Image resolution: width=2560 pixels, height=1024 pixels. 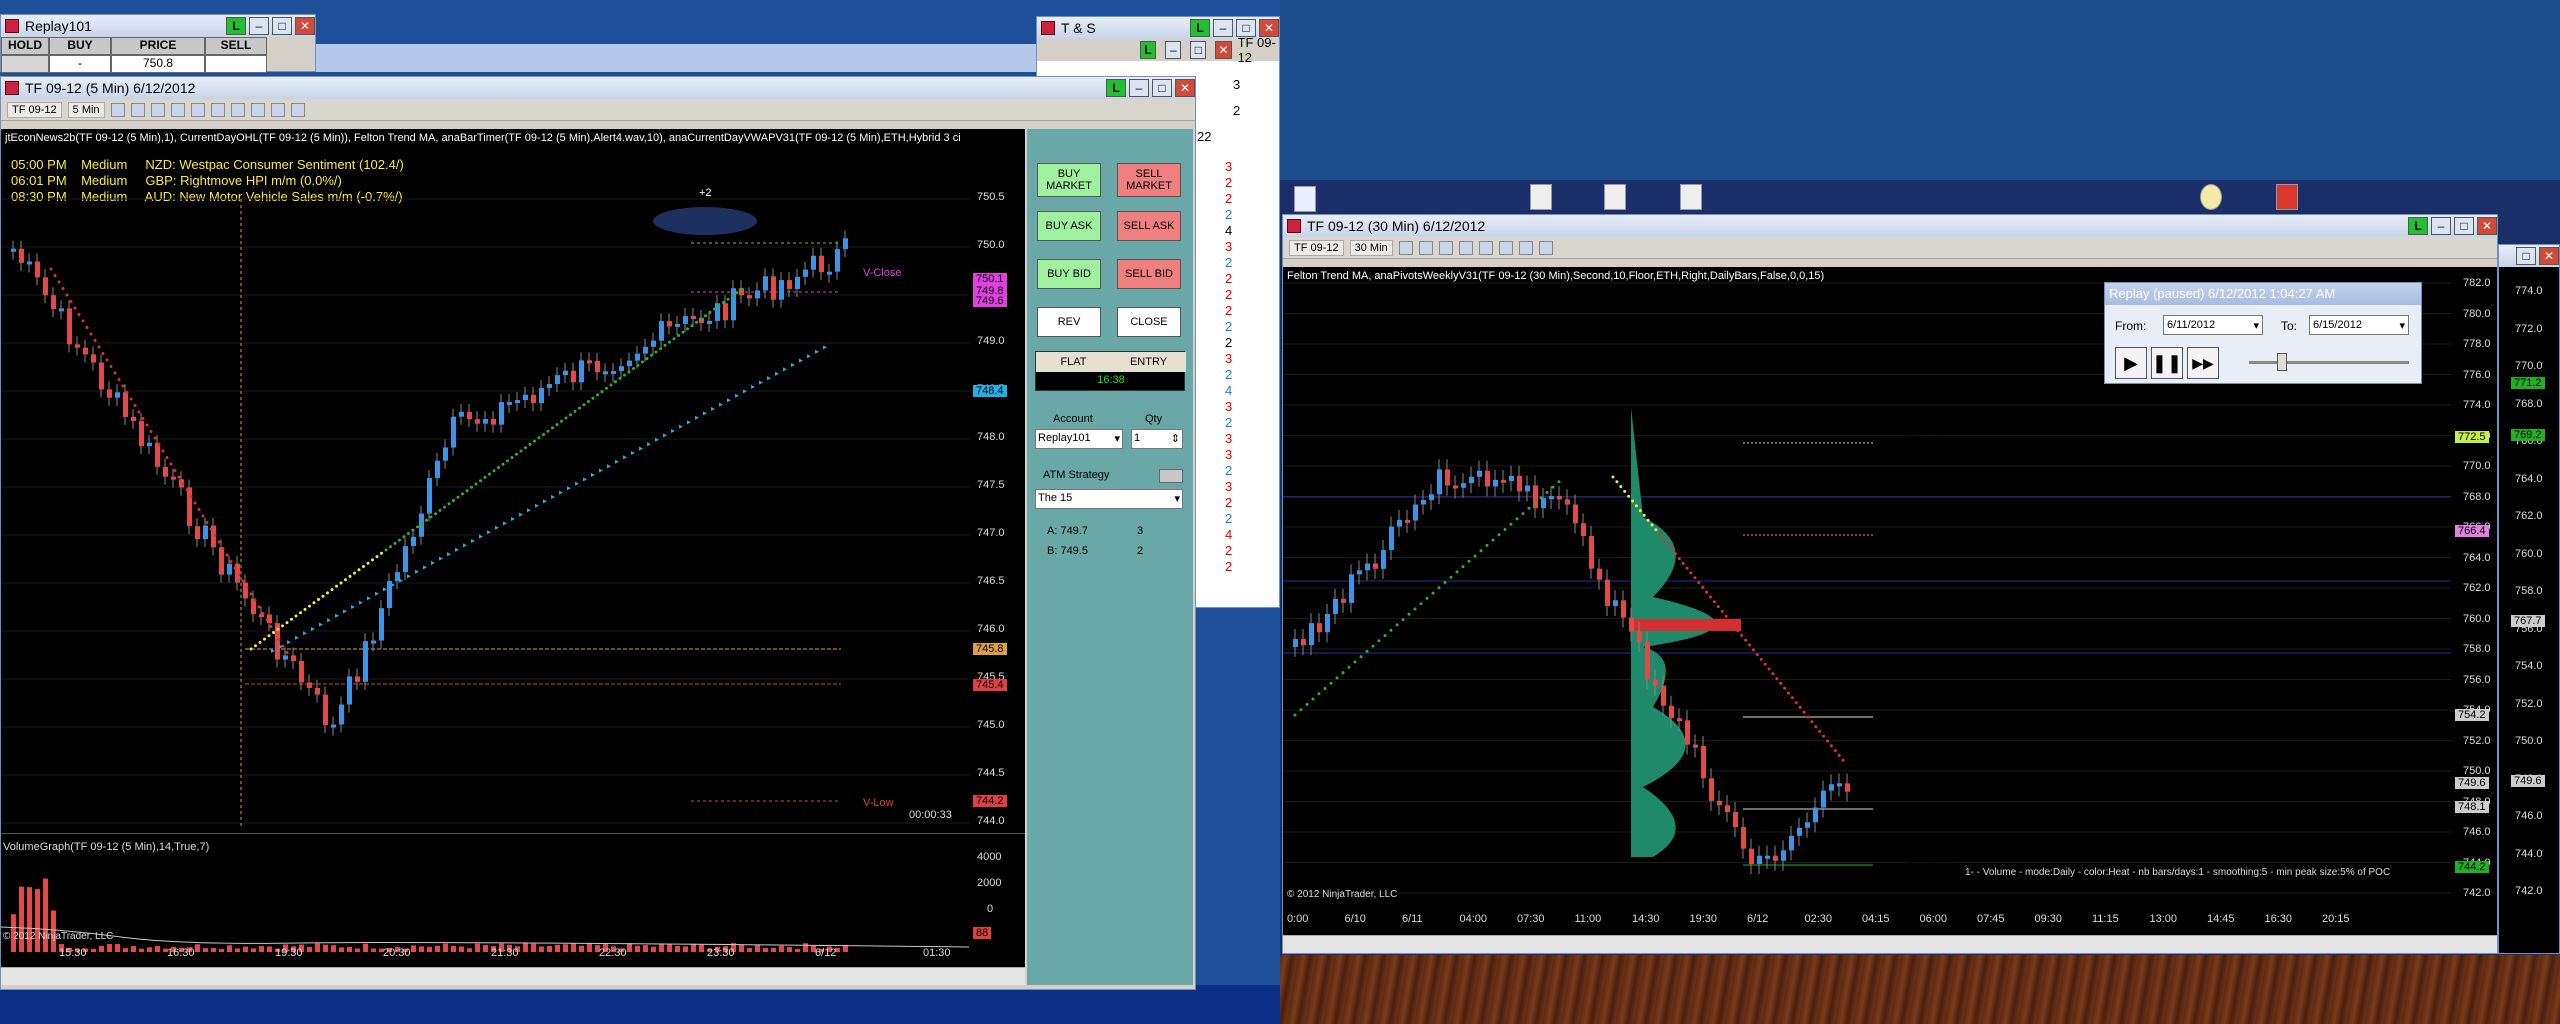 What do you see at coordinates (1245, 367) in the screenshot?
I see `ts-list: 32224322222232432332322422` at bounding box center [1245, 367].